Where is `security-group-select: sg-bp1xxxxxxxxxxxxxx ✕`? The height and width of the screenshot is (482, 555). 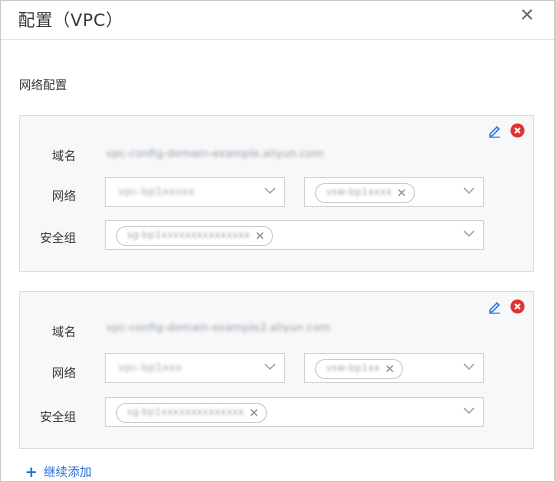 security-group-select: sg-bp1xxxxxxxxxxxxxx ✕ is located at coordinates (294, 412).